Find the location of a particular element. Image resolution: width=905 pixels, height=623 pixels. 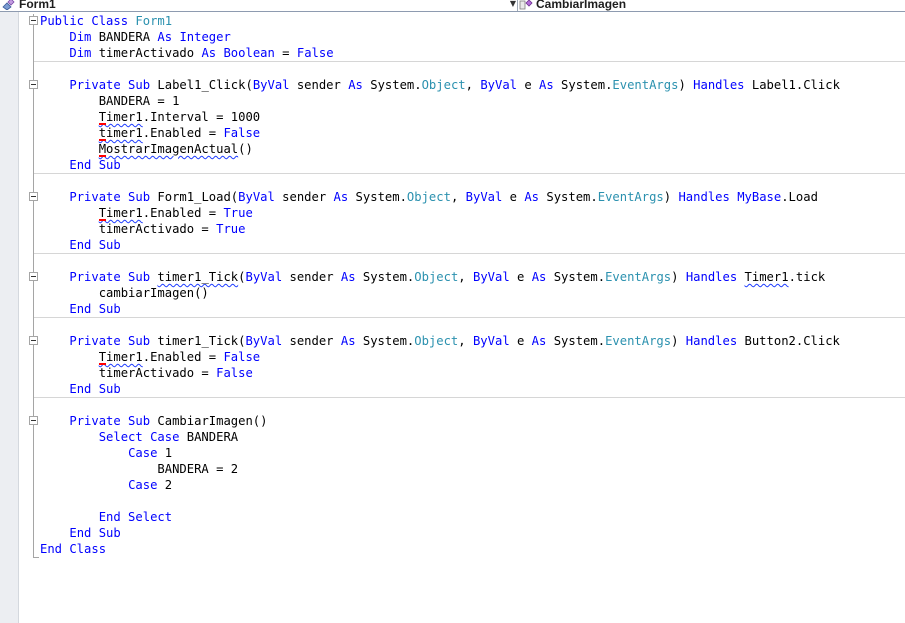

code-line: Timer1.Interval = 1000 is located at coordinates (440, 117).